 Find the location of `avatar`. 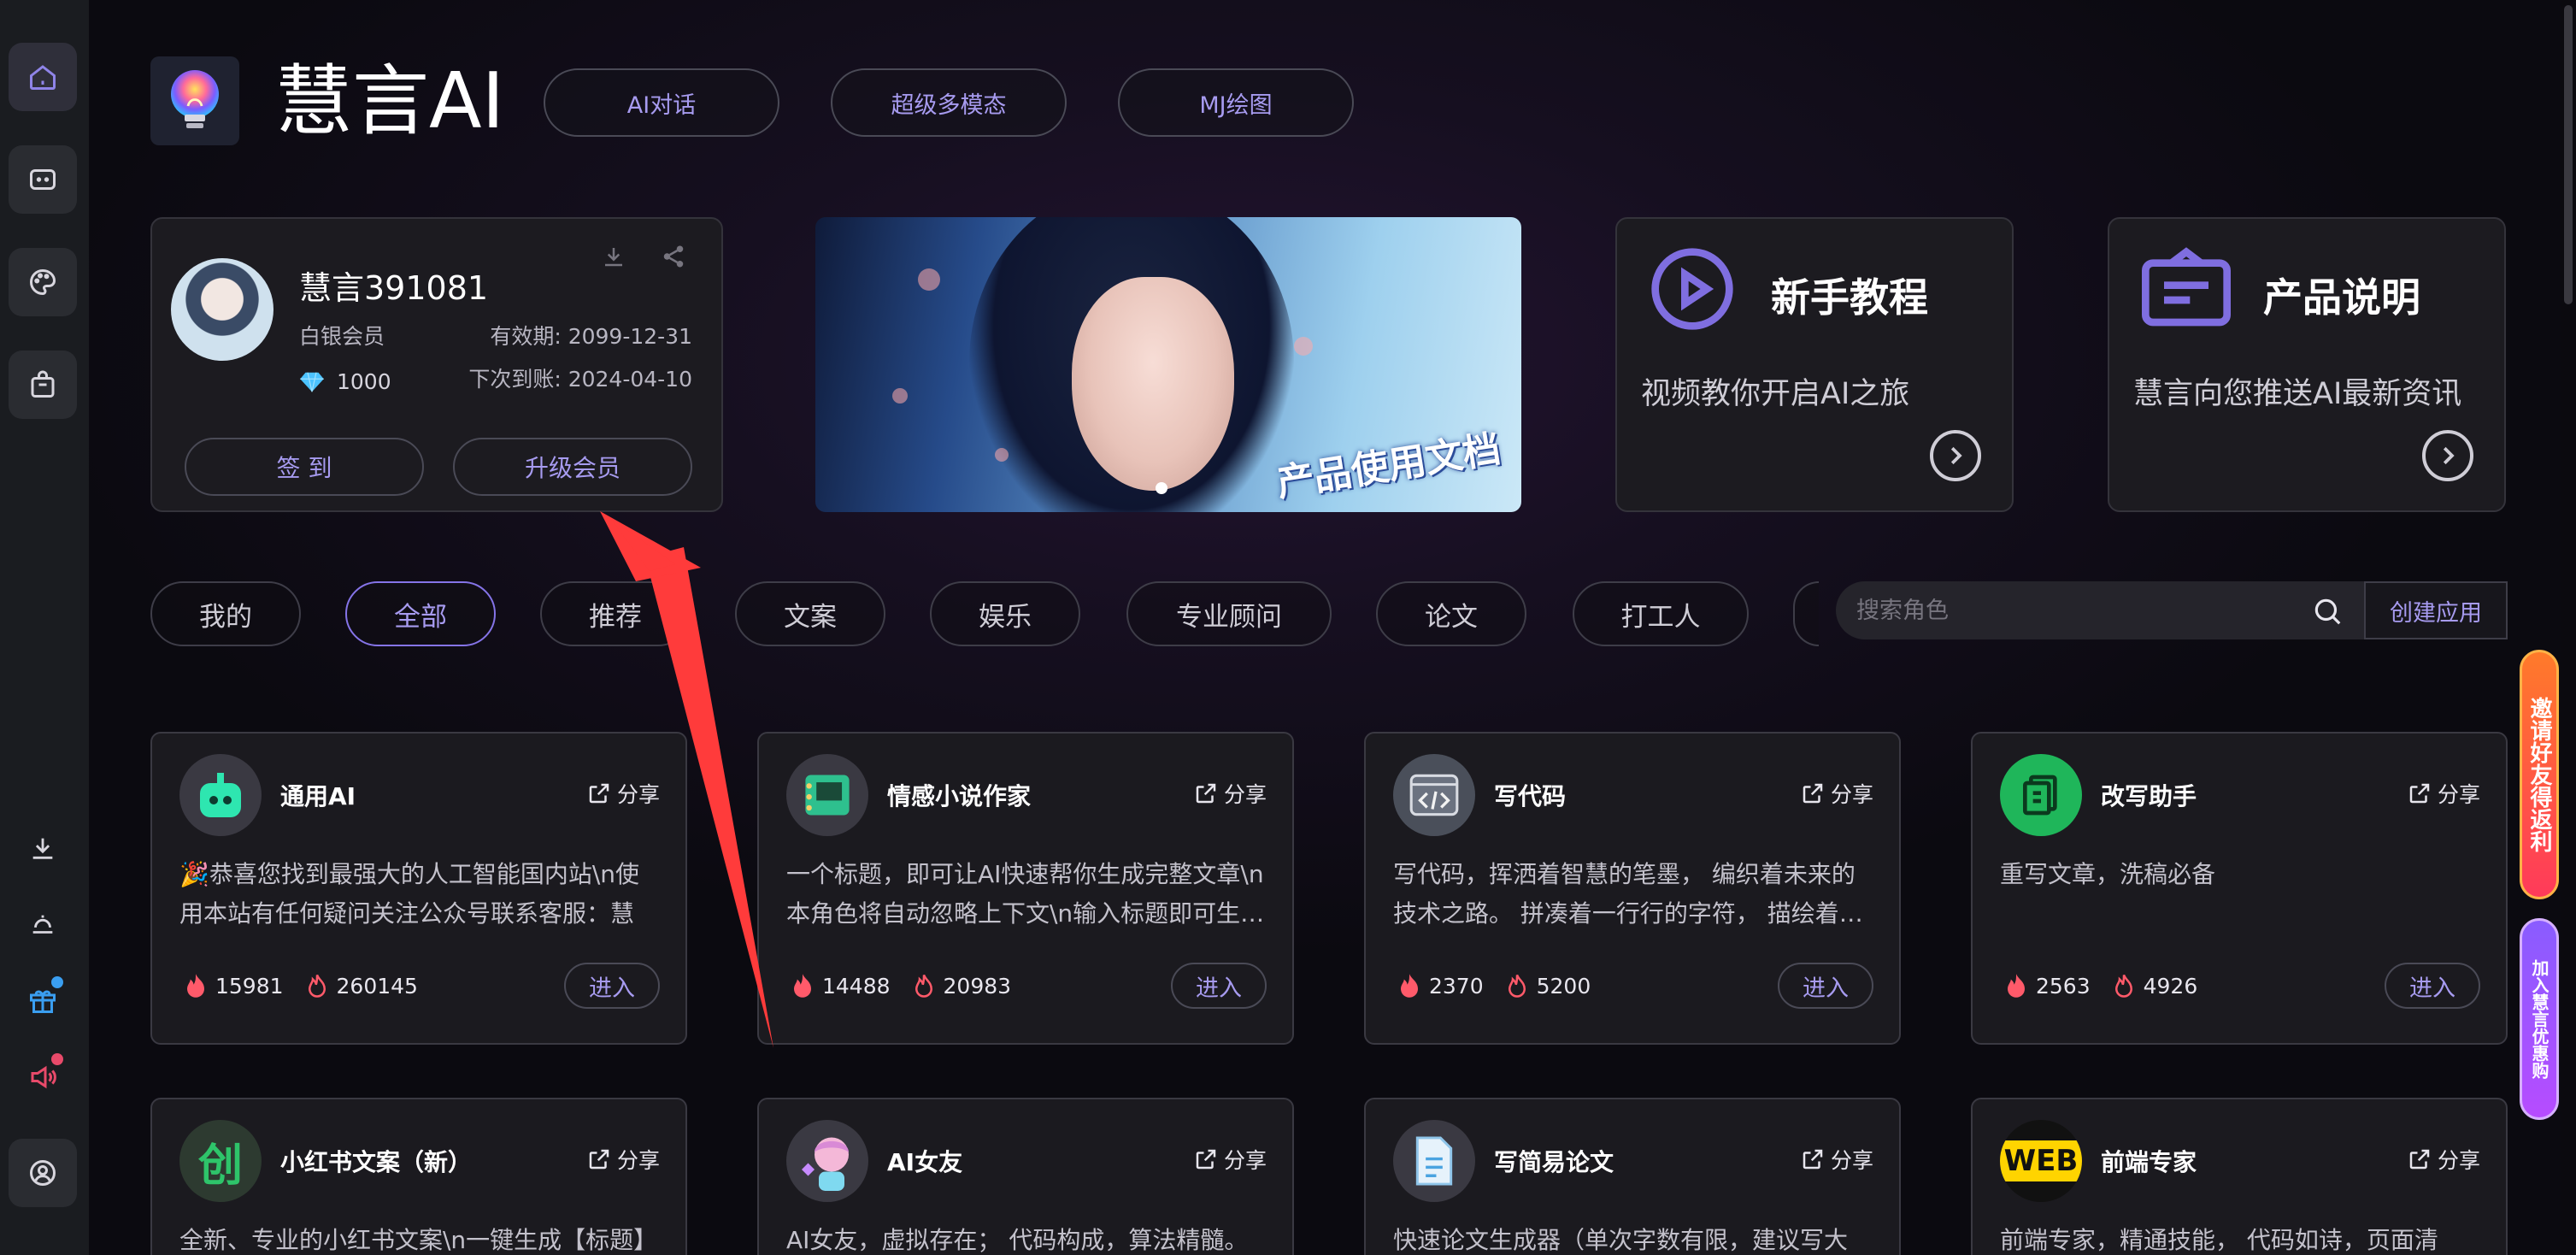

avatar is located at coordinates (222, 310).